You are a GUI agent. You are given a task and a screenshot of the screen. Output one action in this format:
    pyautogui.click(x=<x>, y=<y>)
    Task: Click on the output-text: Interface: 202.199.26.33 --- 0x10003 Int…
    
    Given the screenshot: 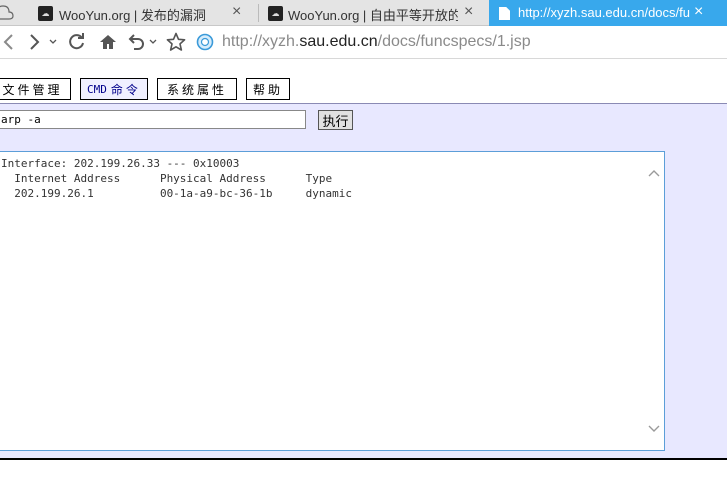 What is the action you would take?
    pyautogui.click(x=176, y=178)
    